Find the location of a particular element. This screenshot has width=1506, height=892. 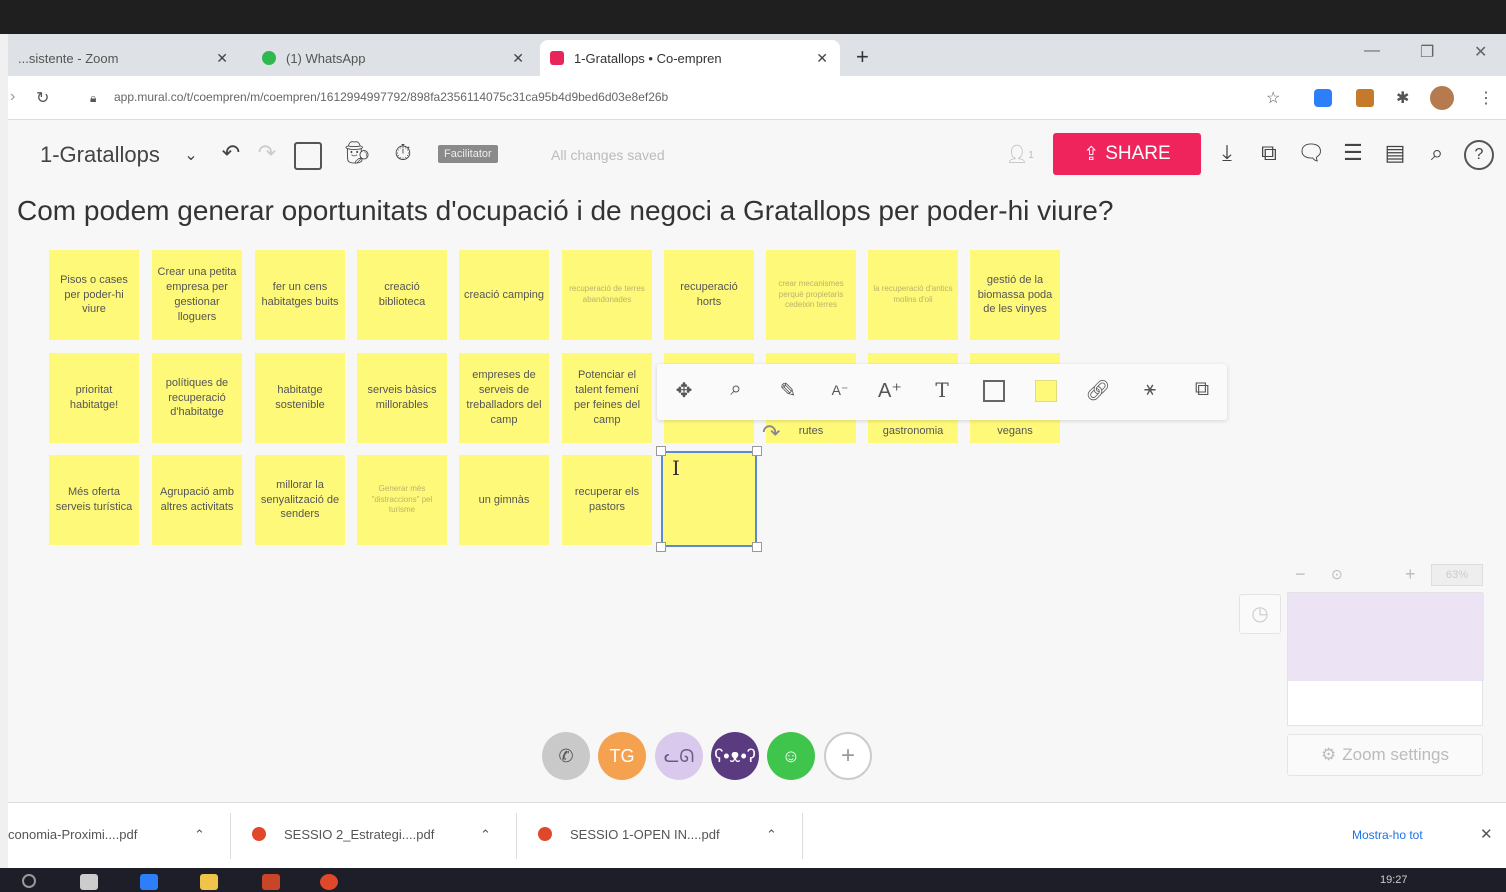

search-icon is located at coordinates (29, 881).